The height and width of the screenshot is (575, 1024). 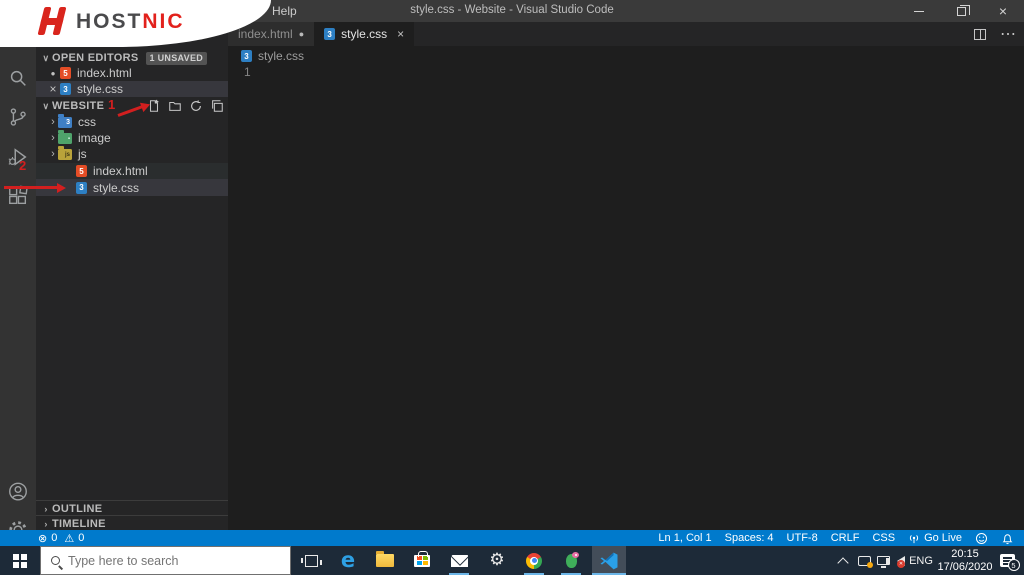 What do you see at coordinates (18, 117) in the screenshot?
I see `source-control-icon` at bounding box center [18, 117].